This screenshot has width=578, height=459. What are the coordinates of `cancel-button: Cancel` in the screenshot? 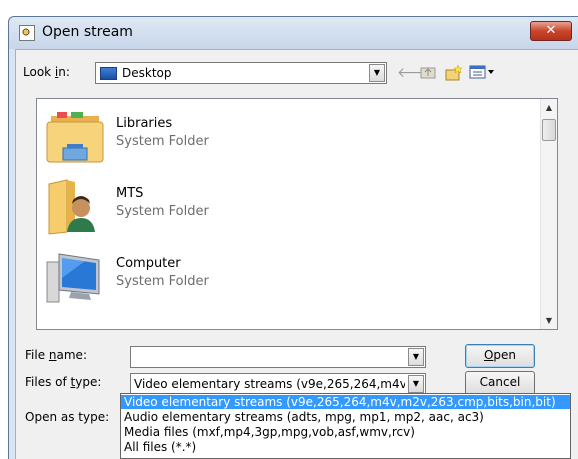 It's located at (500, 383).